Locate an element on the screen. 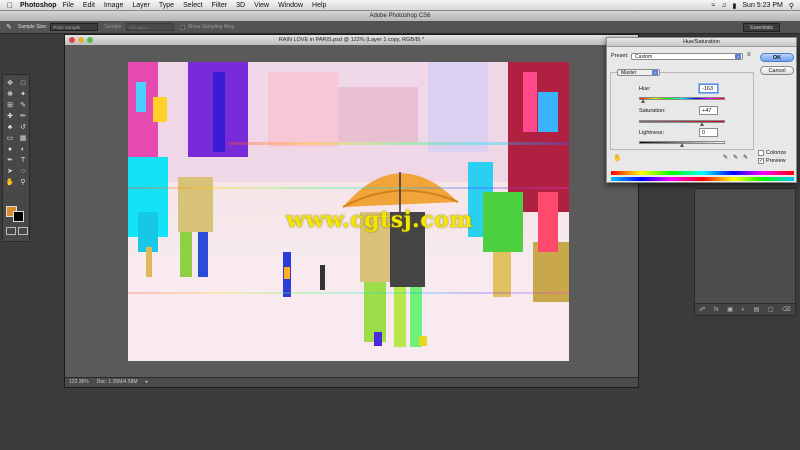 This screenshot has width=800, height=450. new-layer-icon: ▢ is located at coordinates (771, 309).